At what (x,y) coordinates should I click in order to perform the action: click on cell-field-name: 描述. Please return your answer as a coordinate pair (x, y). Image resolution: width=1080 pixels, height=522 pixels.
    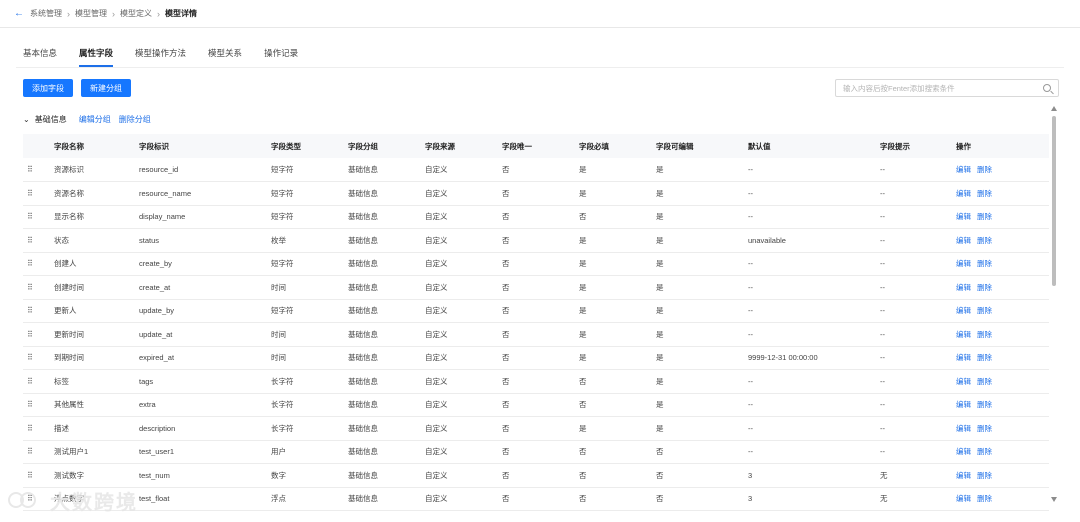
    Looking at the image, I should click on (61, 428).